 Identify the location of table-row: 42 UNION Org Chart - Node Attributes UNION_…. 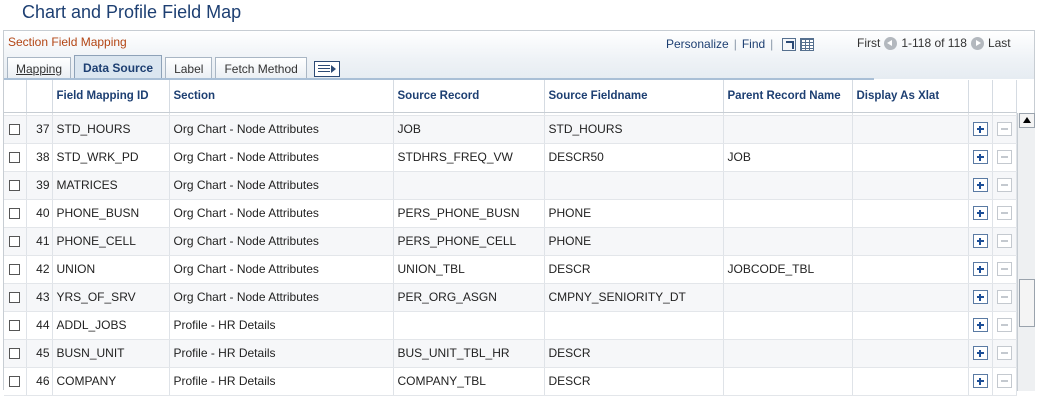
(510, 269).